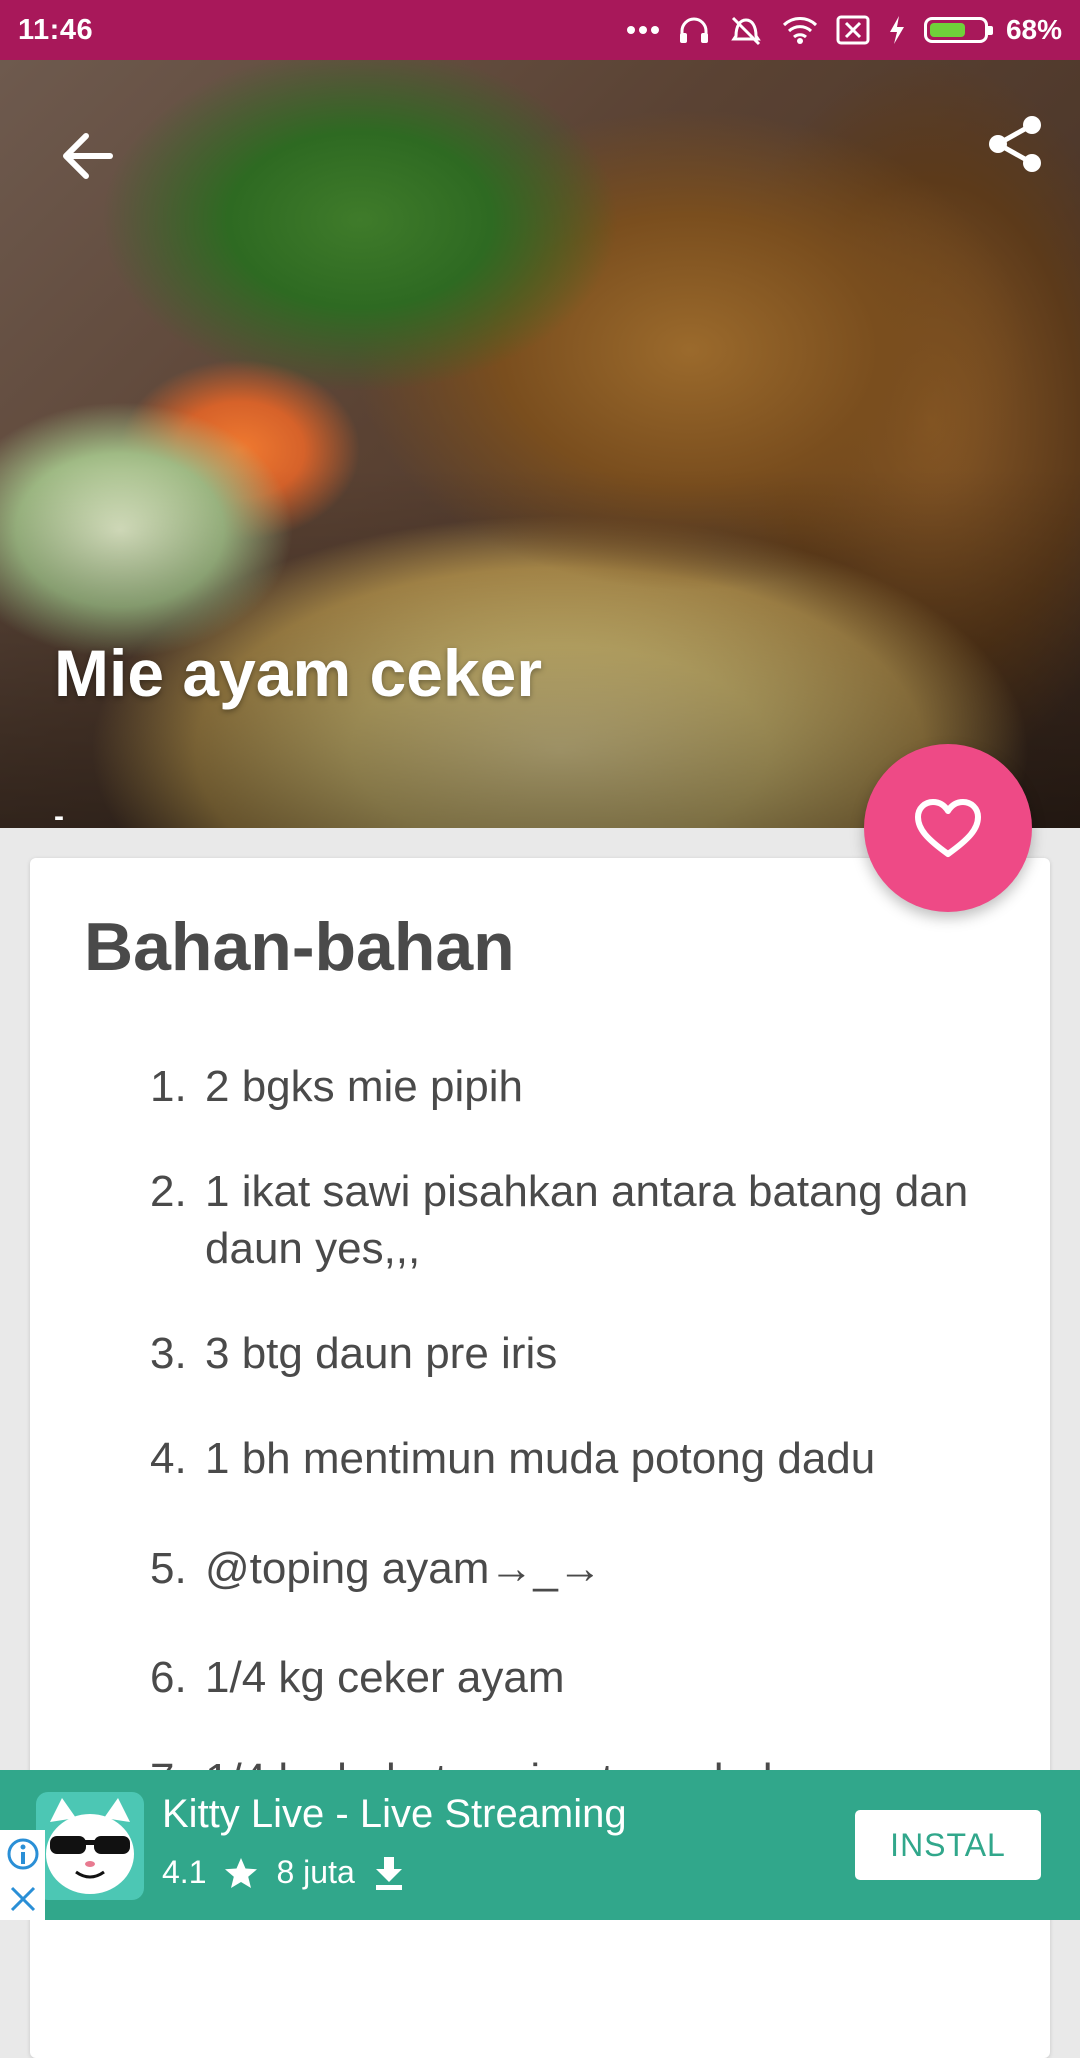 The image size is (1080, 2058). What do you see at coordinates (299, 947) in the screenshot?
I see `ingredients-heading: Bahan-bahan` at bounding box center [299, 947].